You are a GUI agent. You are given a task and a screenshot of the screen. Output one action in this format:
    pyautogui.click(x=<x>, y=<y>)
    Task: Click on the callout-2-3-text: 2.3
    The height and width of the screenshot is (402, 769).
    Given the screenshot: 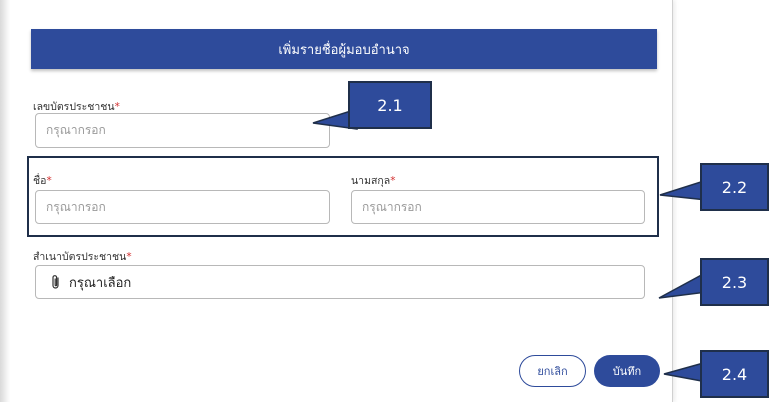 What is the action you would take?
    pyautogui.click(x=734, y=282)
    